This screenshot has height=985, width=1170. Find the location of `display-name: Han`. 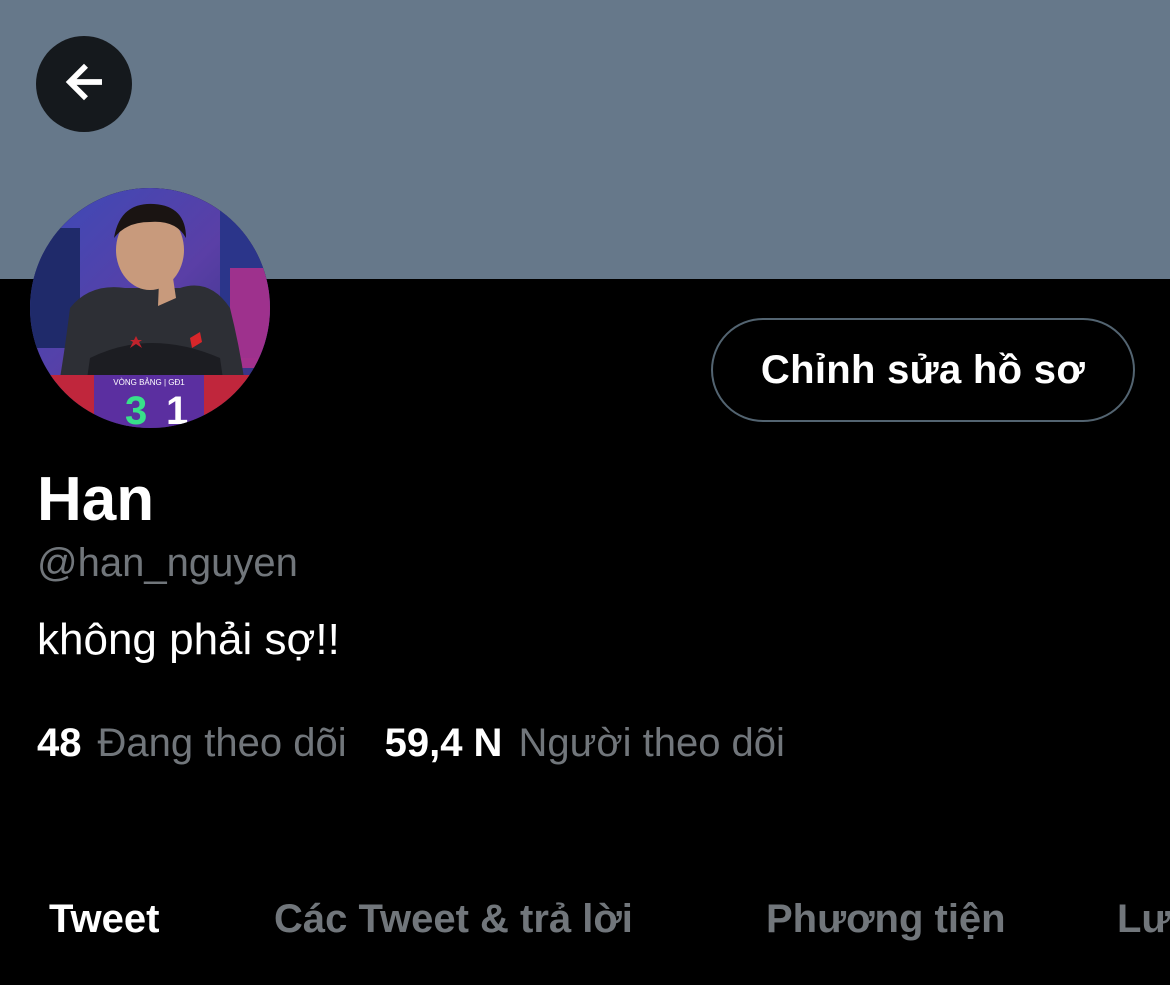

display-name: Han is located at coordinates (96, 499).